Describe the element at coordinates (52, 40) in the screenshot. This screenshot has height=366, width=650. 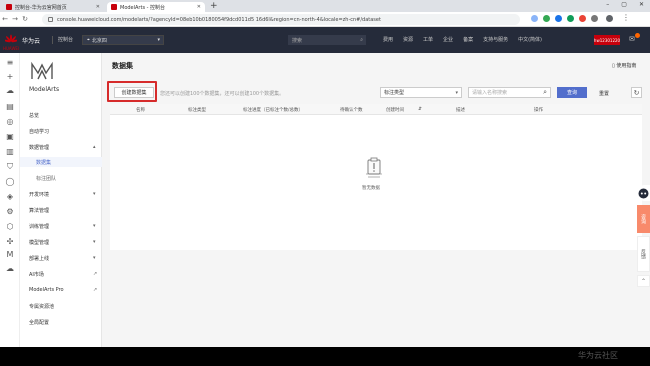
I see `divider` at that location.